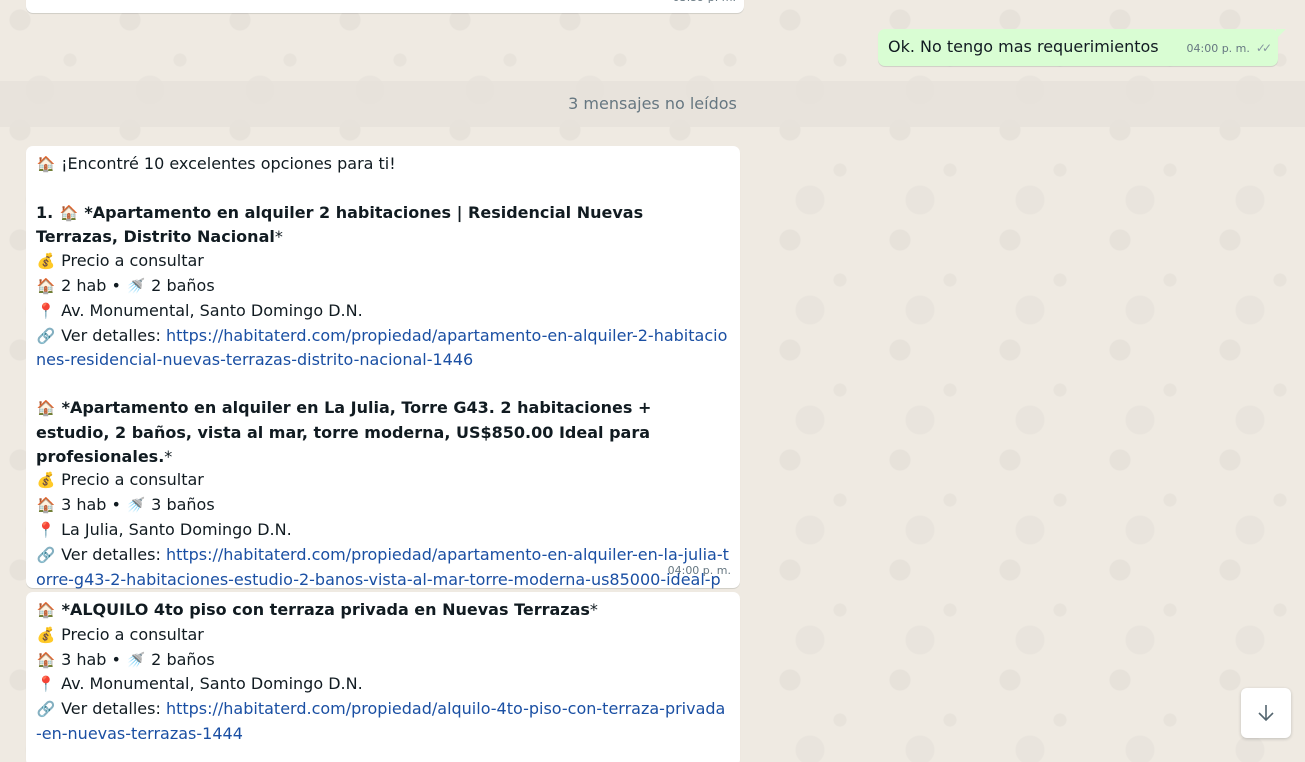 The height and width of the screenshot is (762, 1305). Describe the element at coordinates (1281, 34) in the screenshot. I see `bubble-tail` at that location.